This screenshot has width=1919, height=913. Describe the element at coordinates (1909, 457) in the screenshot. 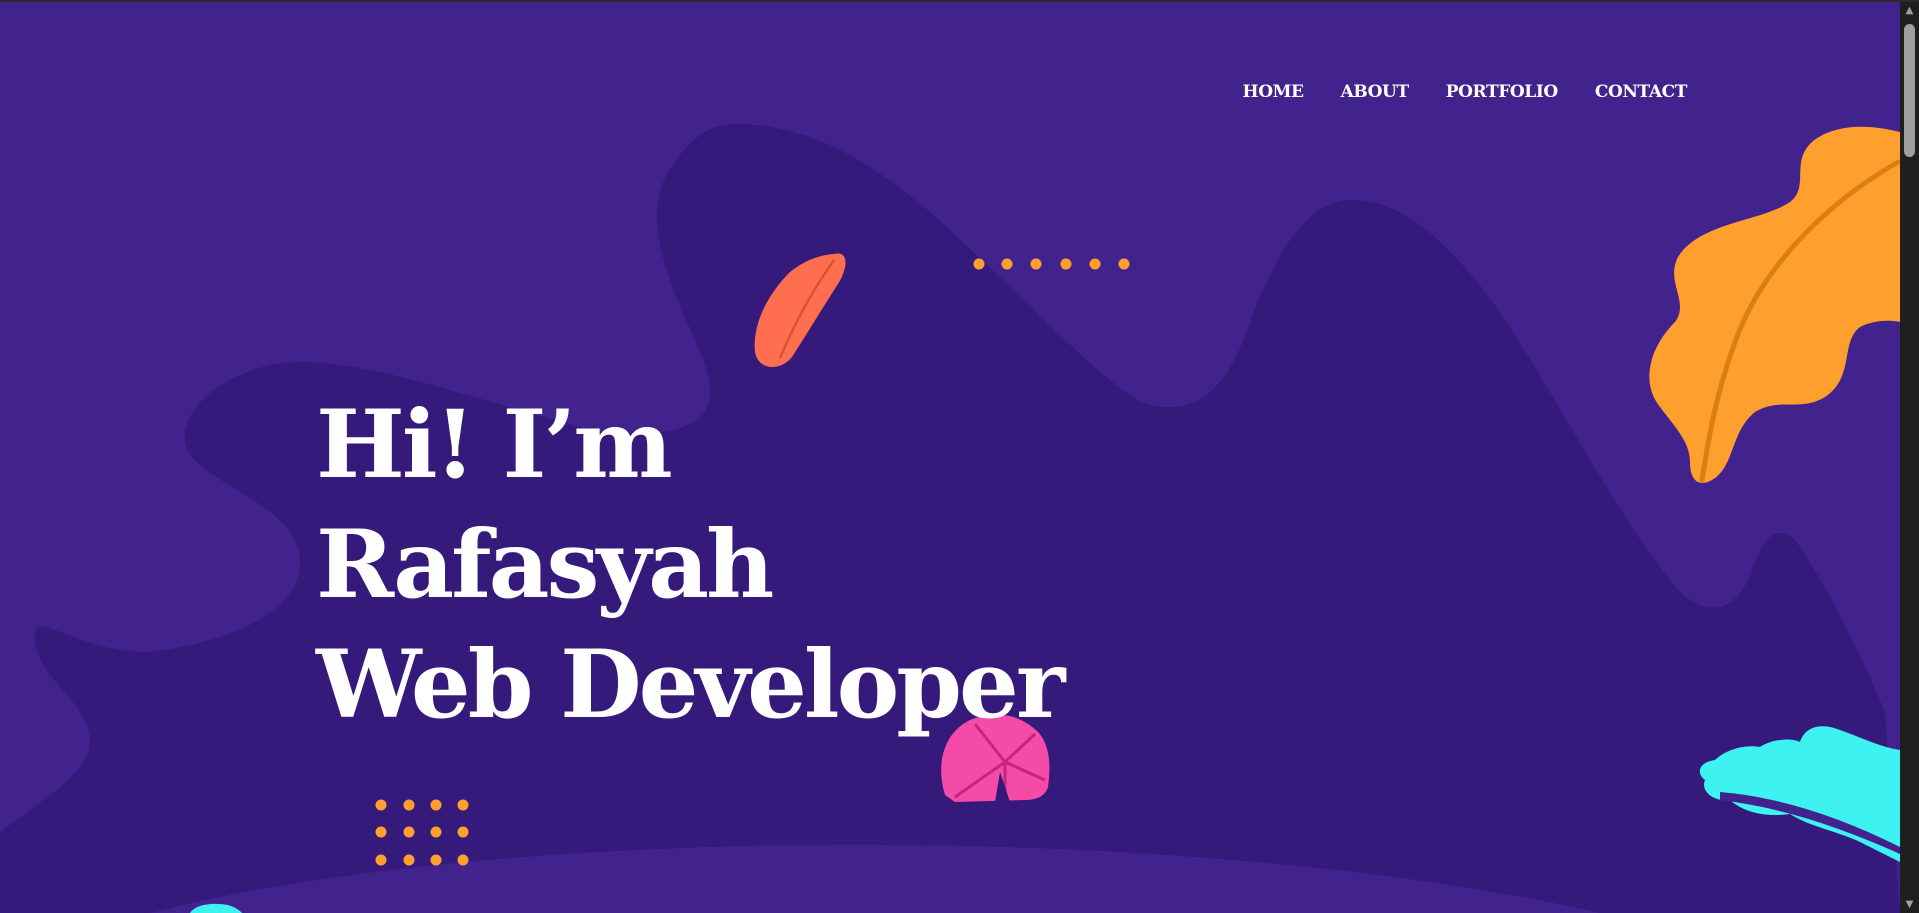

I see `vertical-scrollbar: ▲ ▼` at that location.